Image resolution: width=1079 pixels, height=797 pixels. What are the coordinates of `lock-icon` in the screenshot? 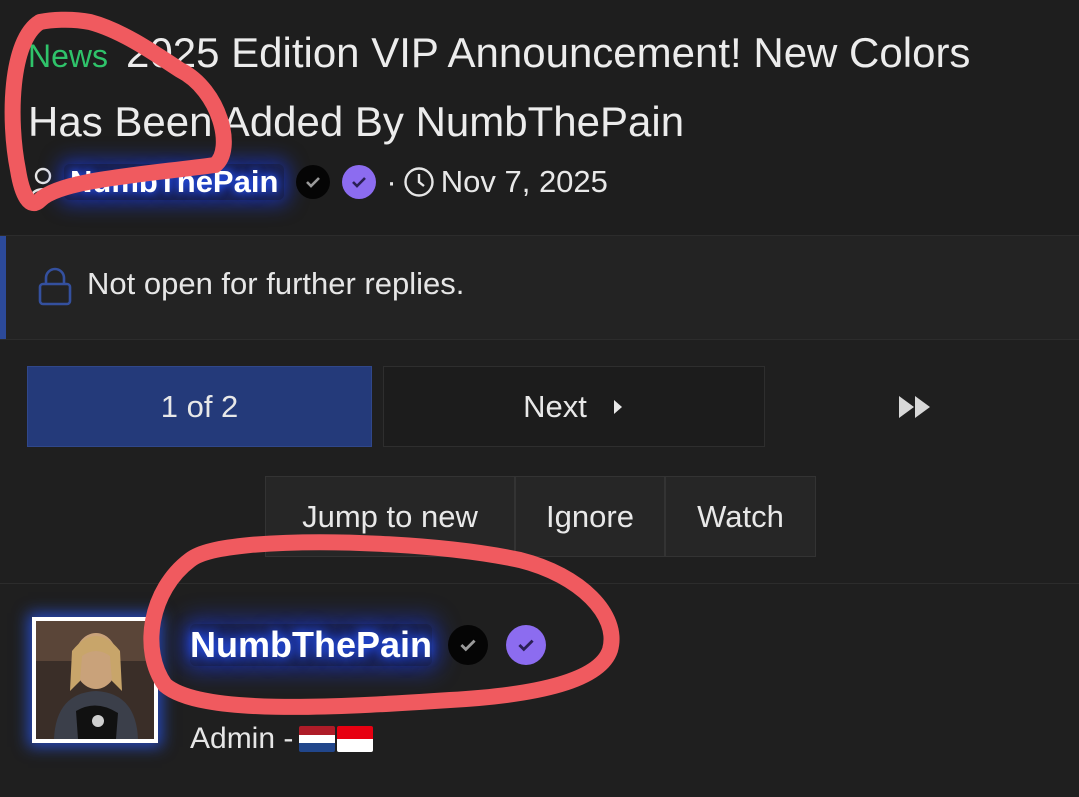 It's located at (55, 286).